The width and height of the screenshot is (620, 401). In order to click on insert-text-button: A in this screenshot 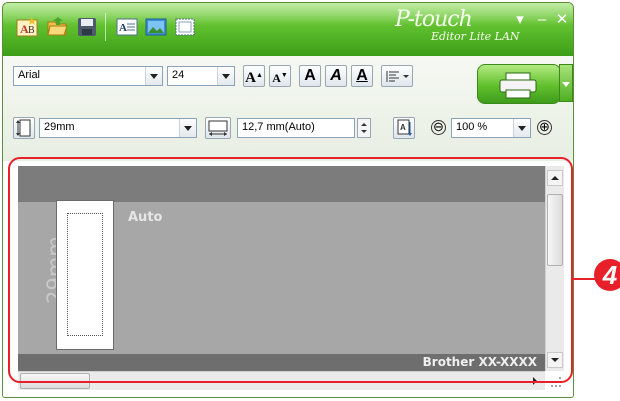, I will do `click(127, 27)`.